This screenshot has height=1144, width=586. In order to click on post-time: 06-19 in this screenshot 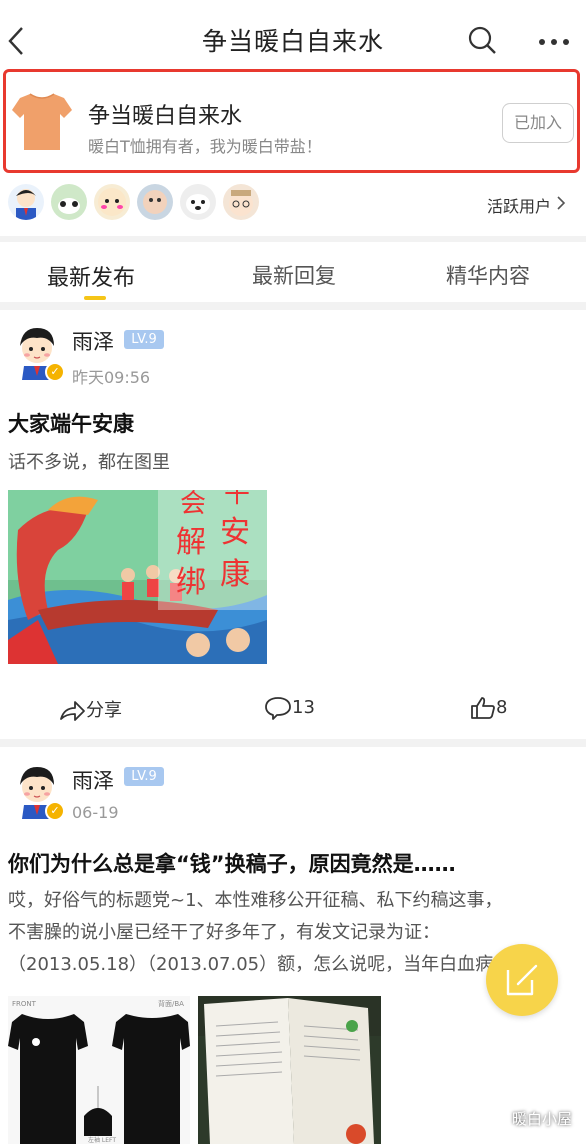, I will do `click(95, 812)`.